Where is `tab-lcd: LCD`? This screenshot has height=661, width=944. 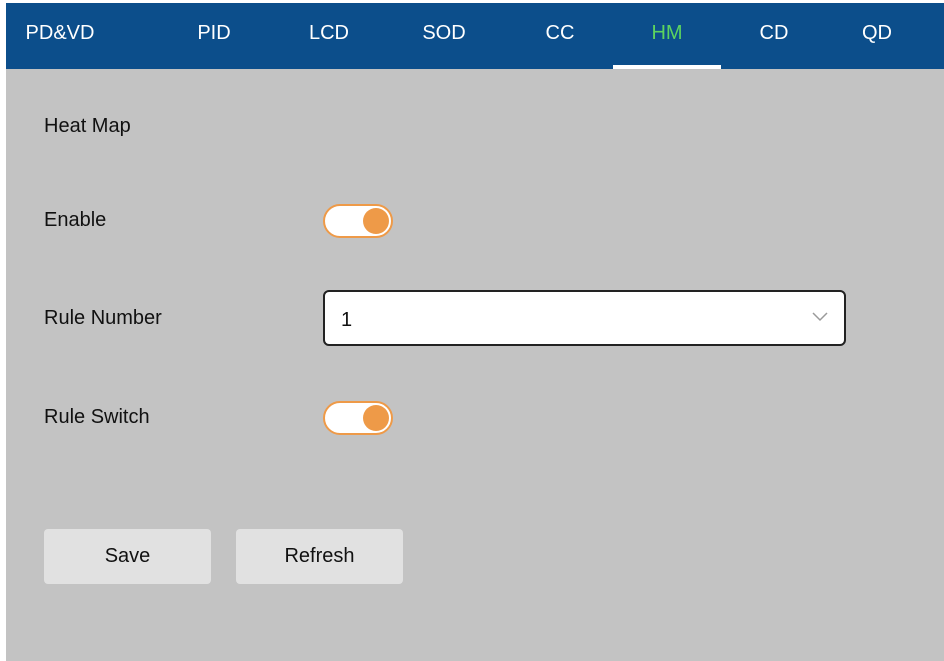
tab-lcd: LCD is located at coordinates (329, 36).